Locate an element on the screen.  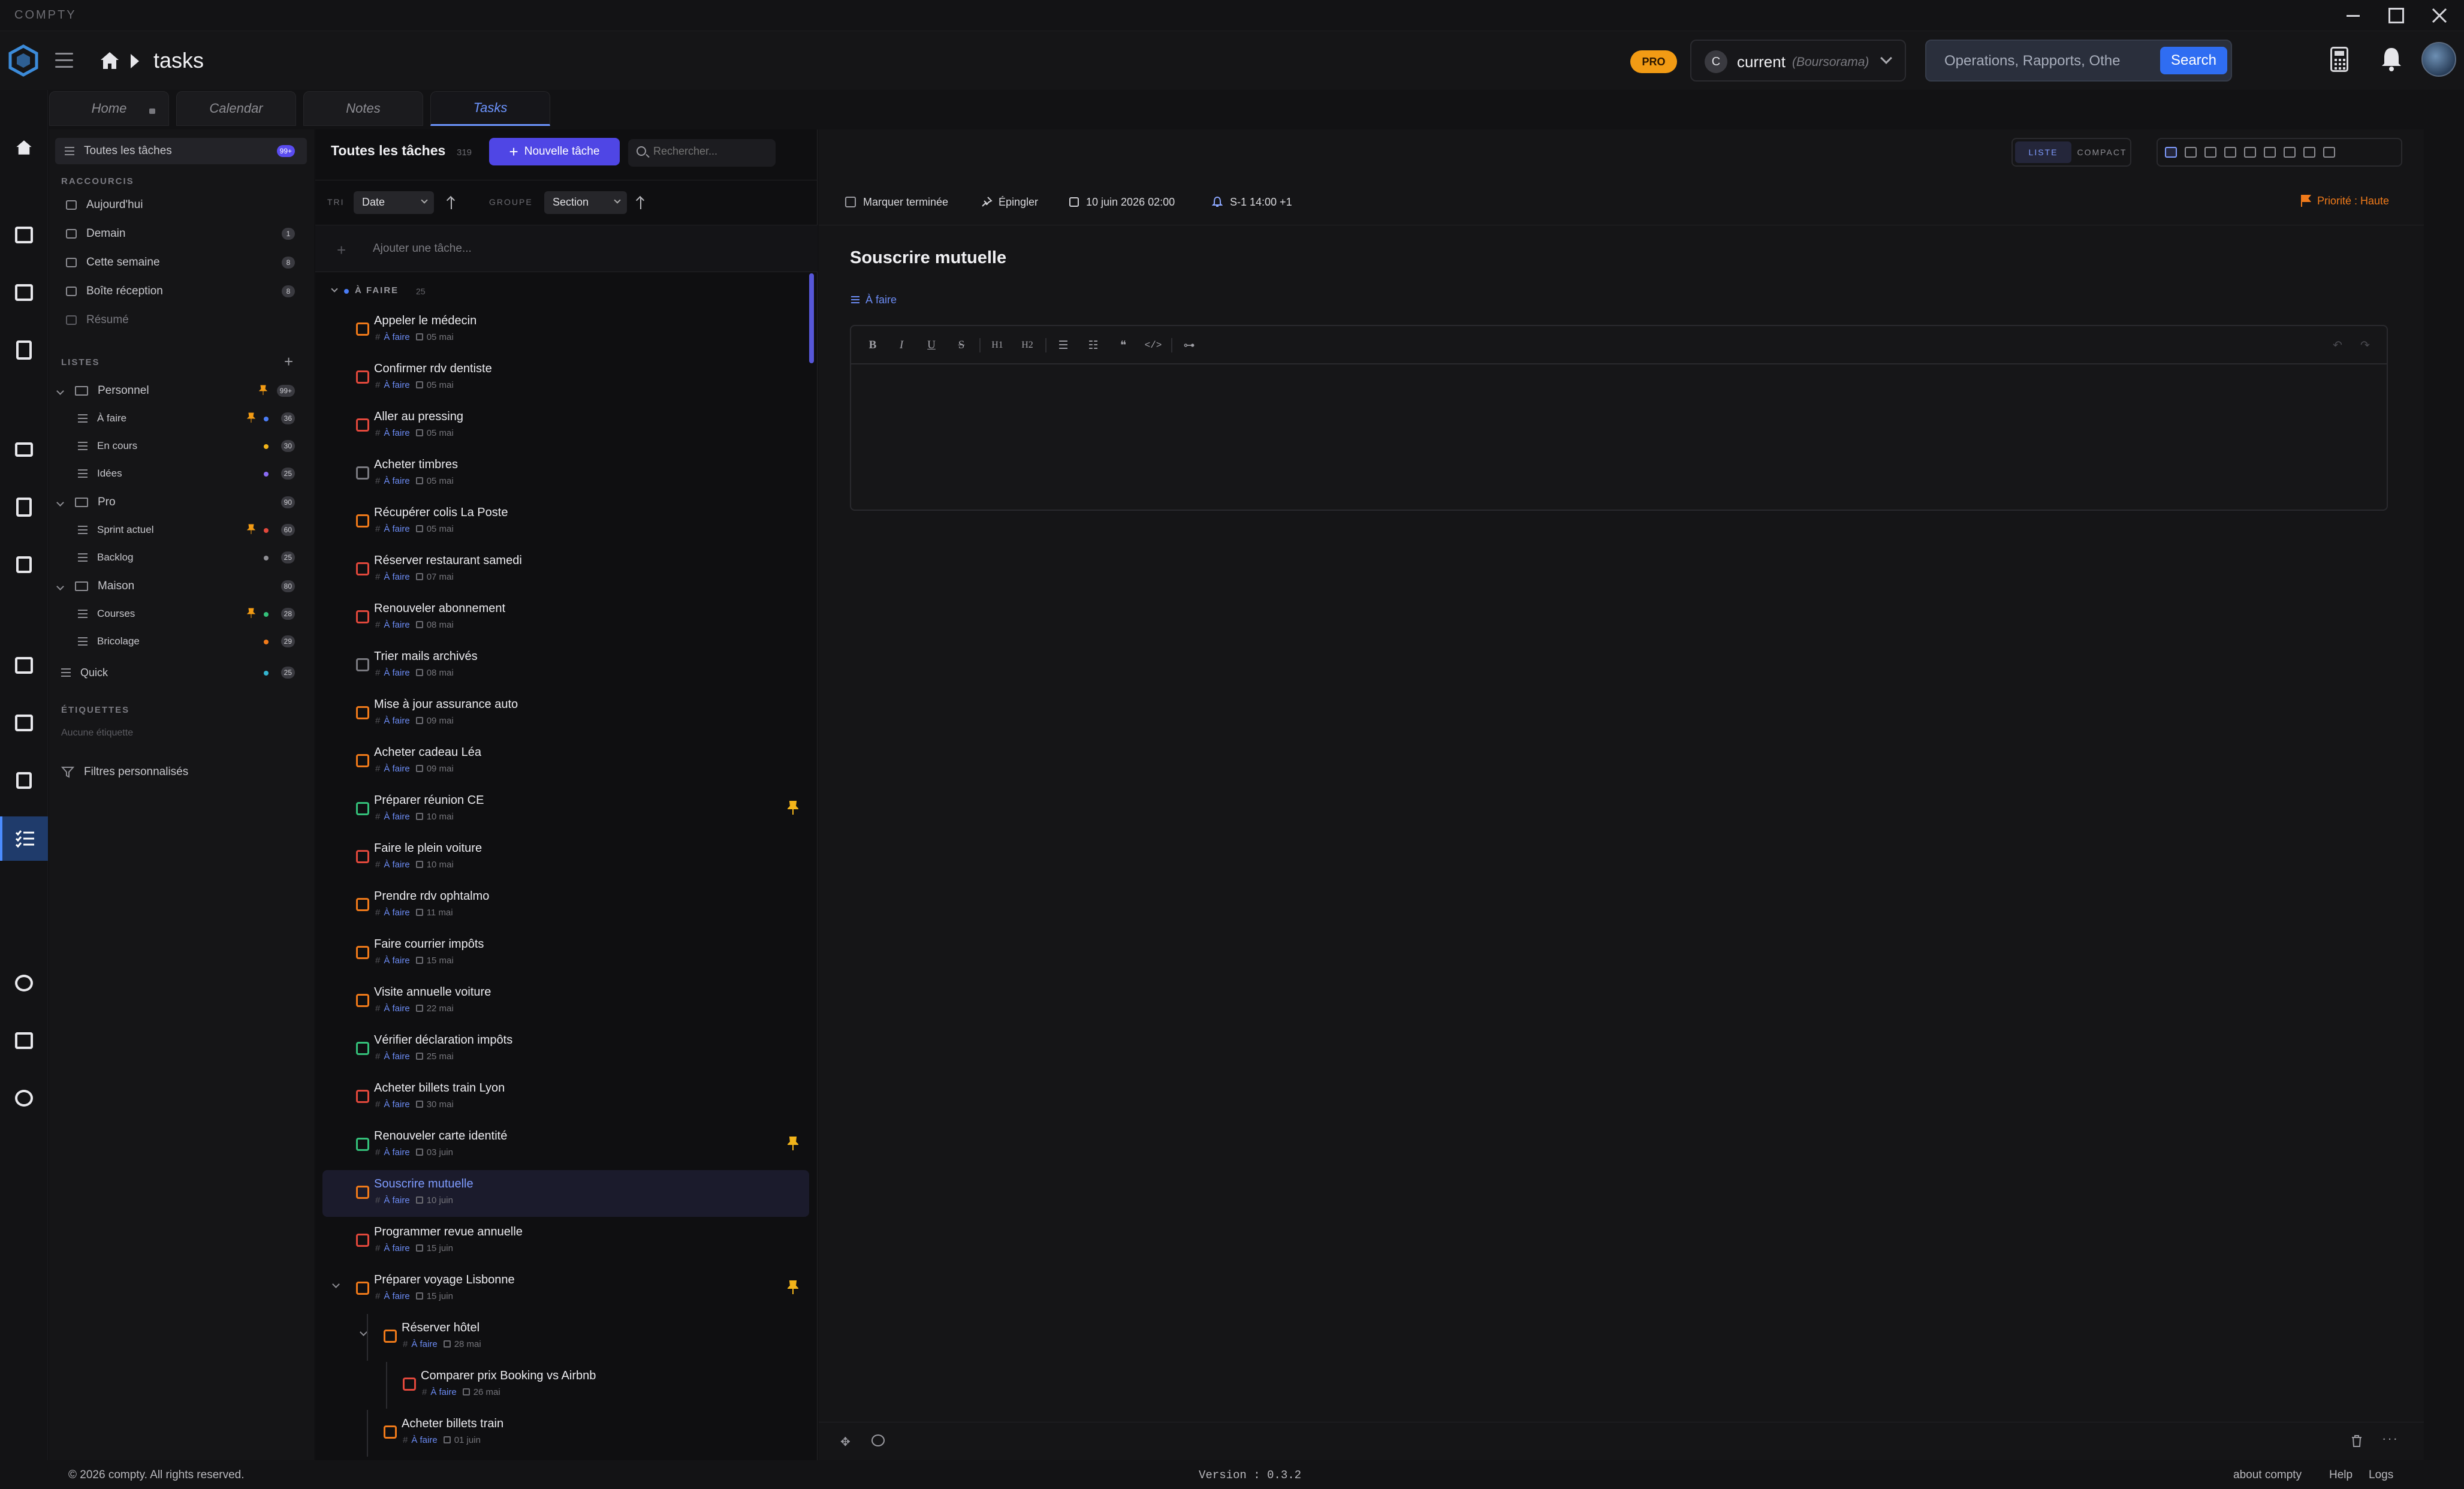
layout-columns-icon is located at coordinates (2270, 152).